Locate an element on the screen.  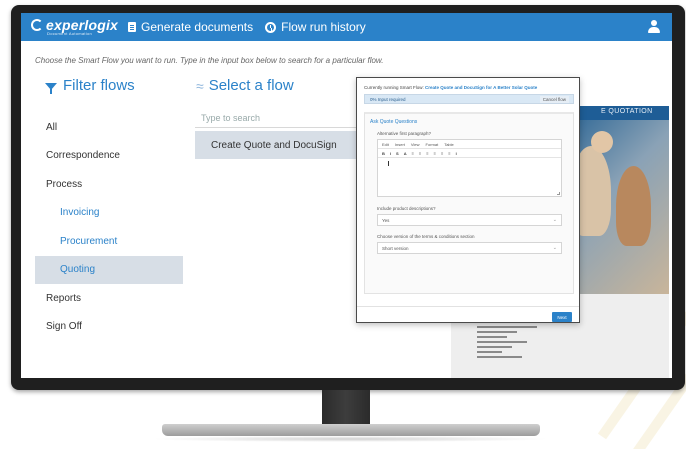
select-value: Yes is located at coordinates (386, 220).